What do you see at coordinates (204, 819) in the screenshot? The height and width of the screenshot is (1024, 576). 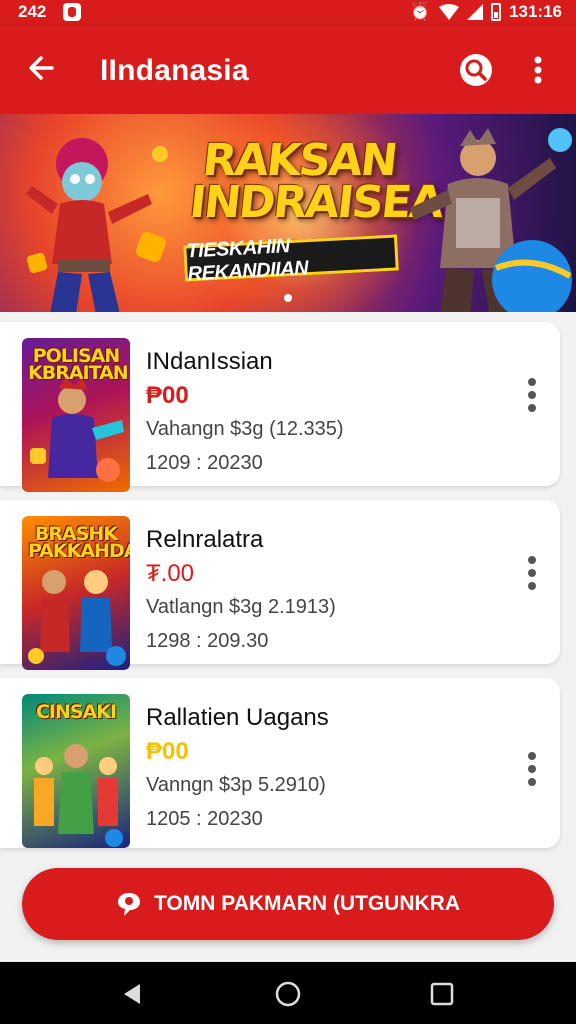 I see `item-date: 1205 : 20230` at bounding box center [204, 819].